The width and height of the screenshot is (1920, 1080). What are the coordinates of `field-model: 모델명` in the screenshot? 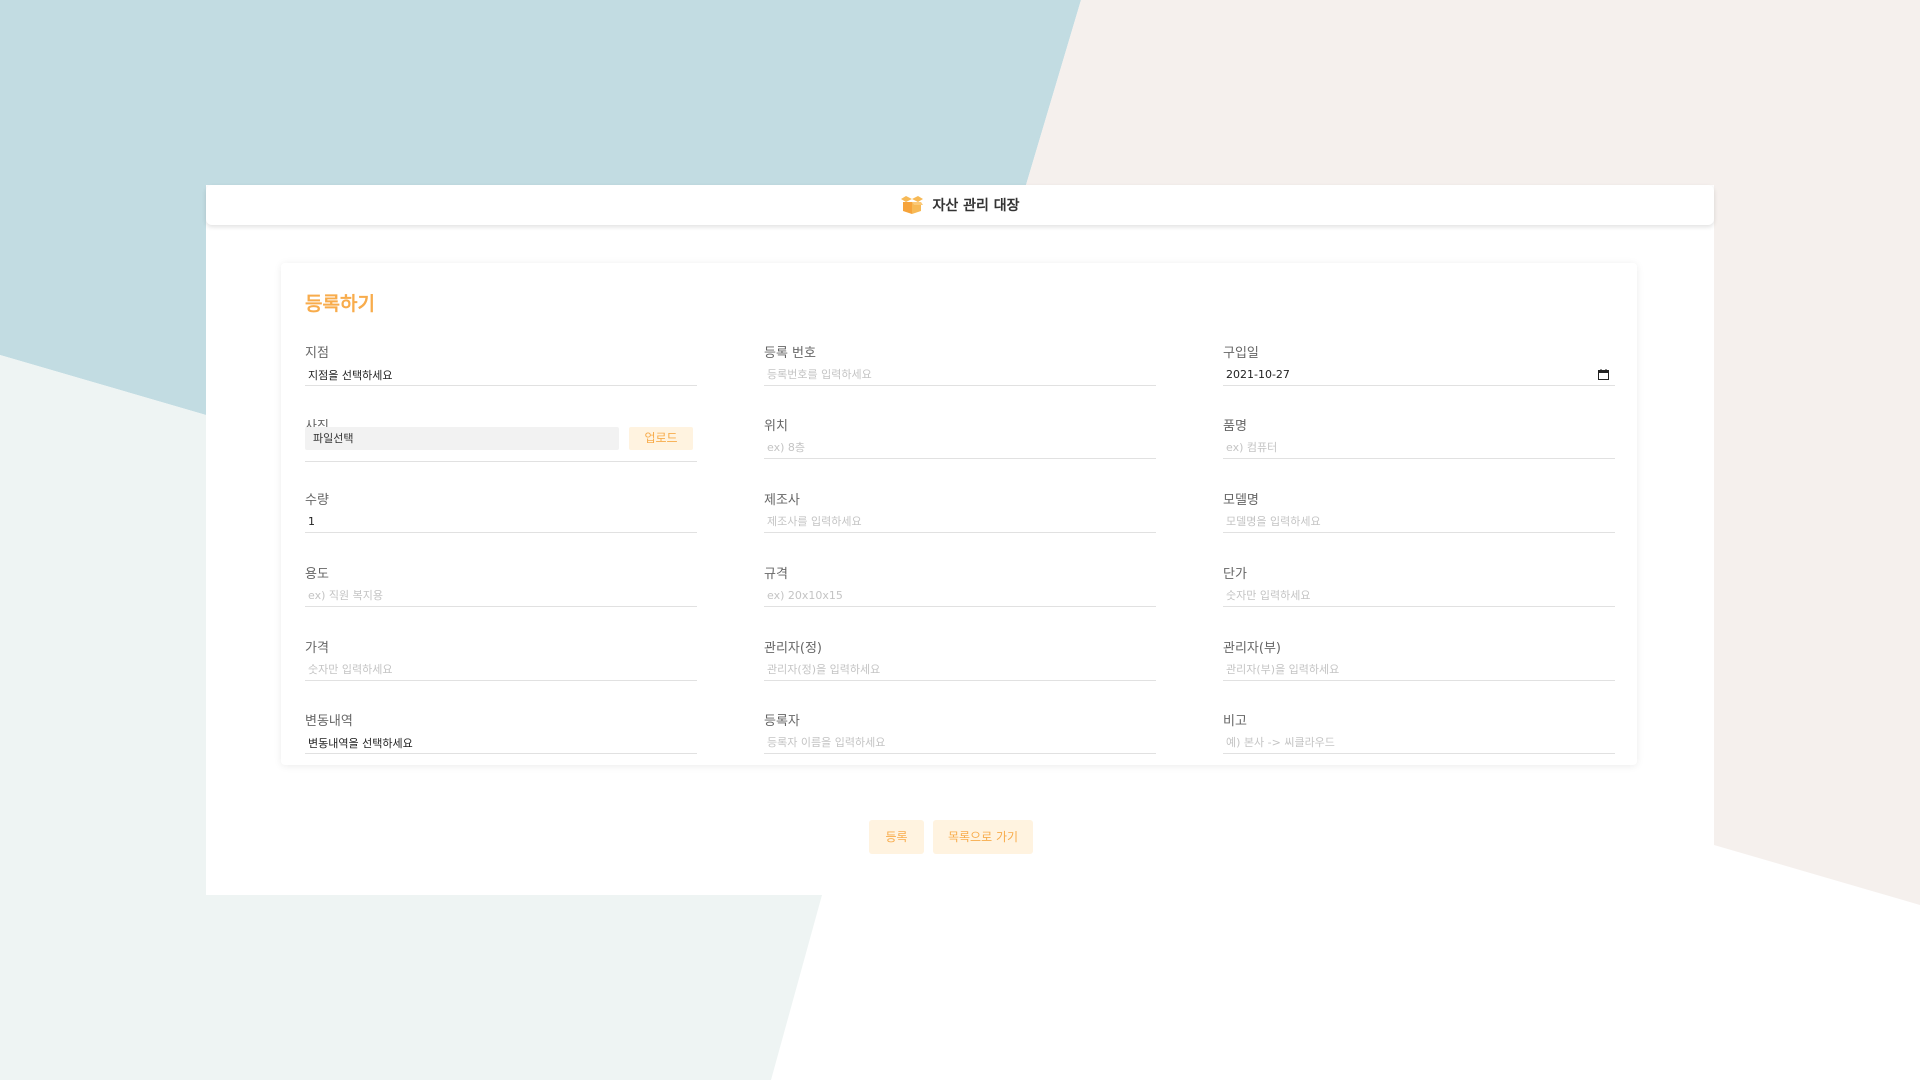 It's located at (1419, 518).